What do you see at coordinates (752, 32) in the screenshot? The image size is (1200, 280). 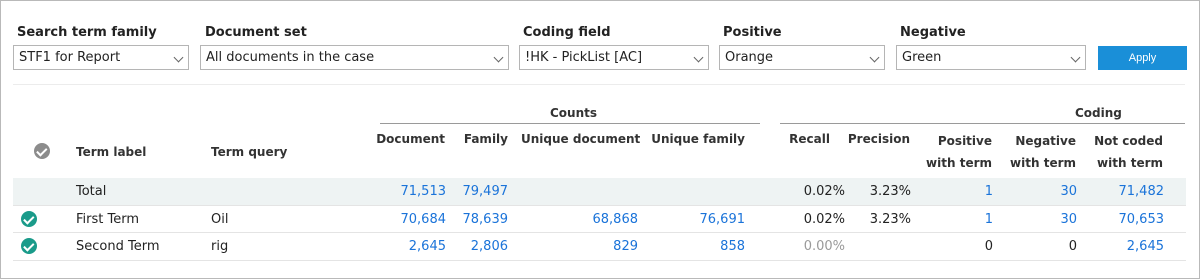 I see `positive-label: Positive` at bounding box center [752, 32].